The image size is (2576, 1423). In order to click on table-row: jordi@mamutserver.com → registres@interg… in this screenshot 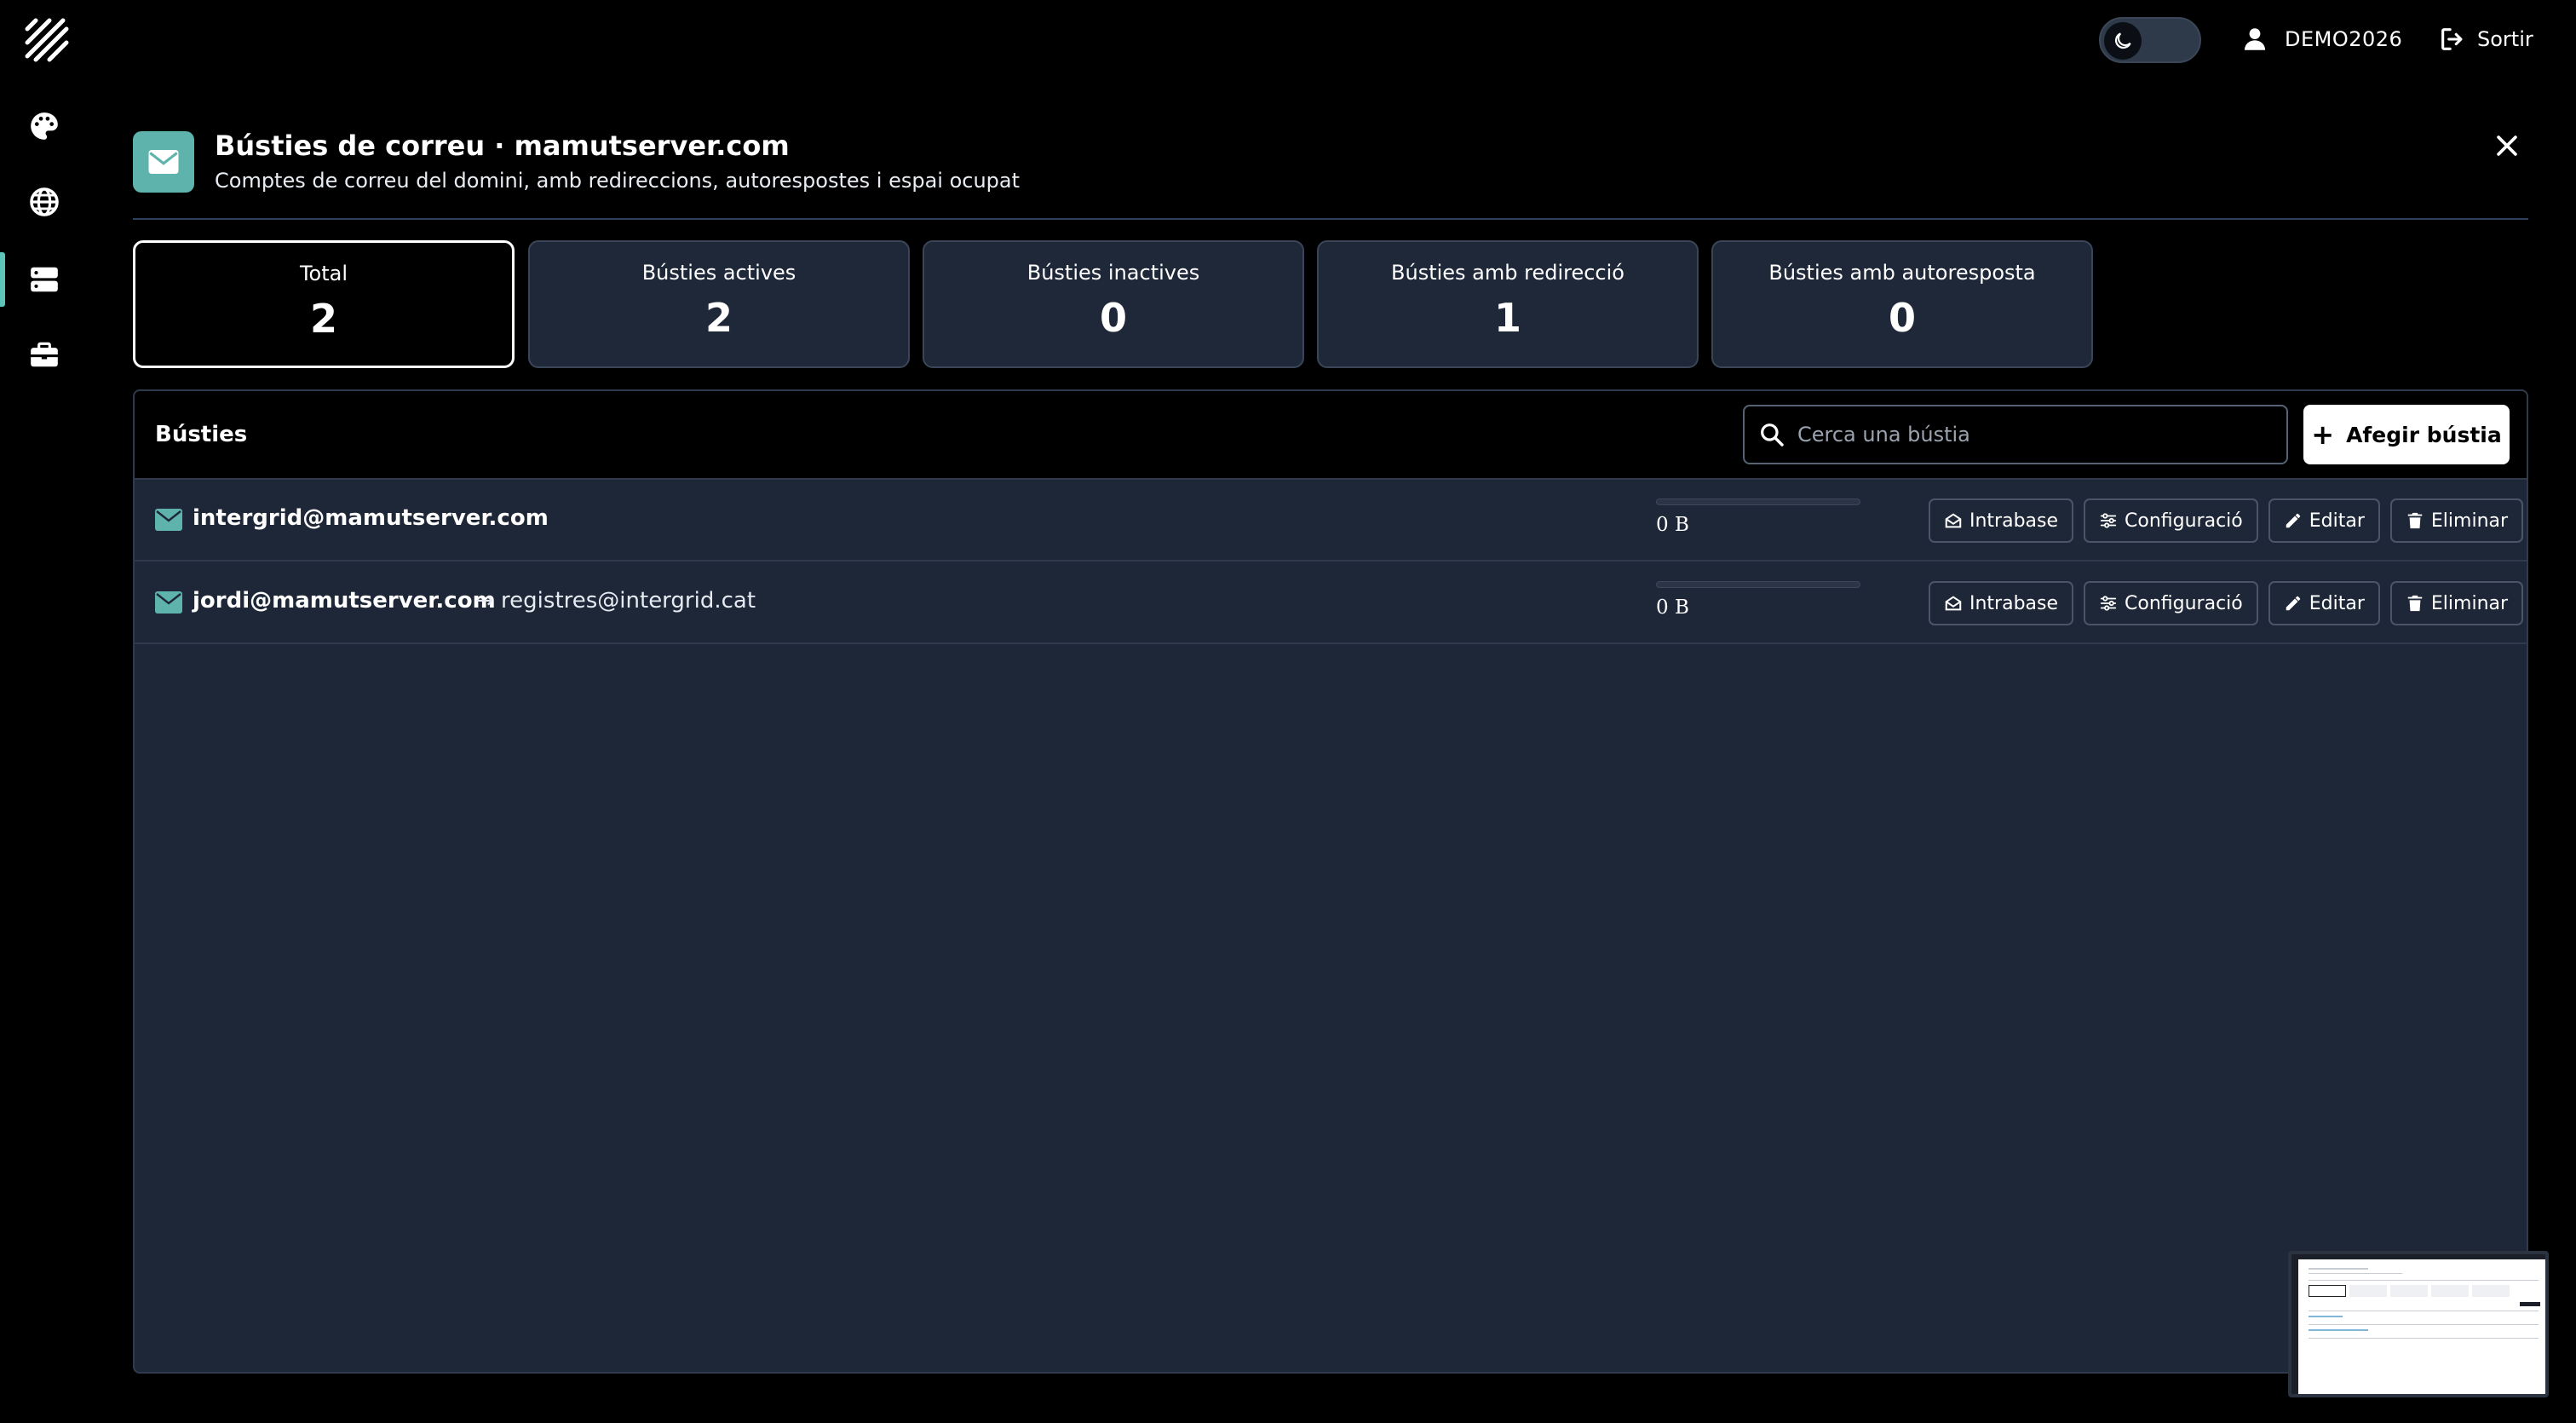, I will do `click(1331, 603)`.